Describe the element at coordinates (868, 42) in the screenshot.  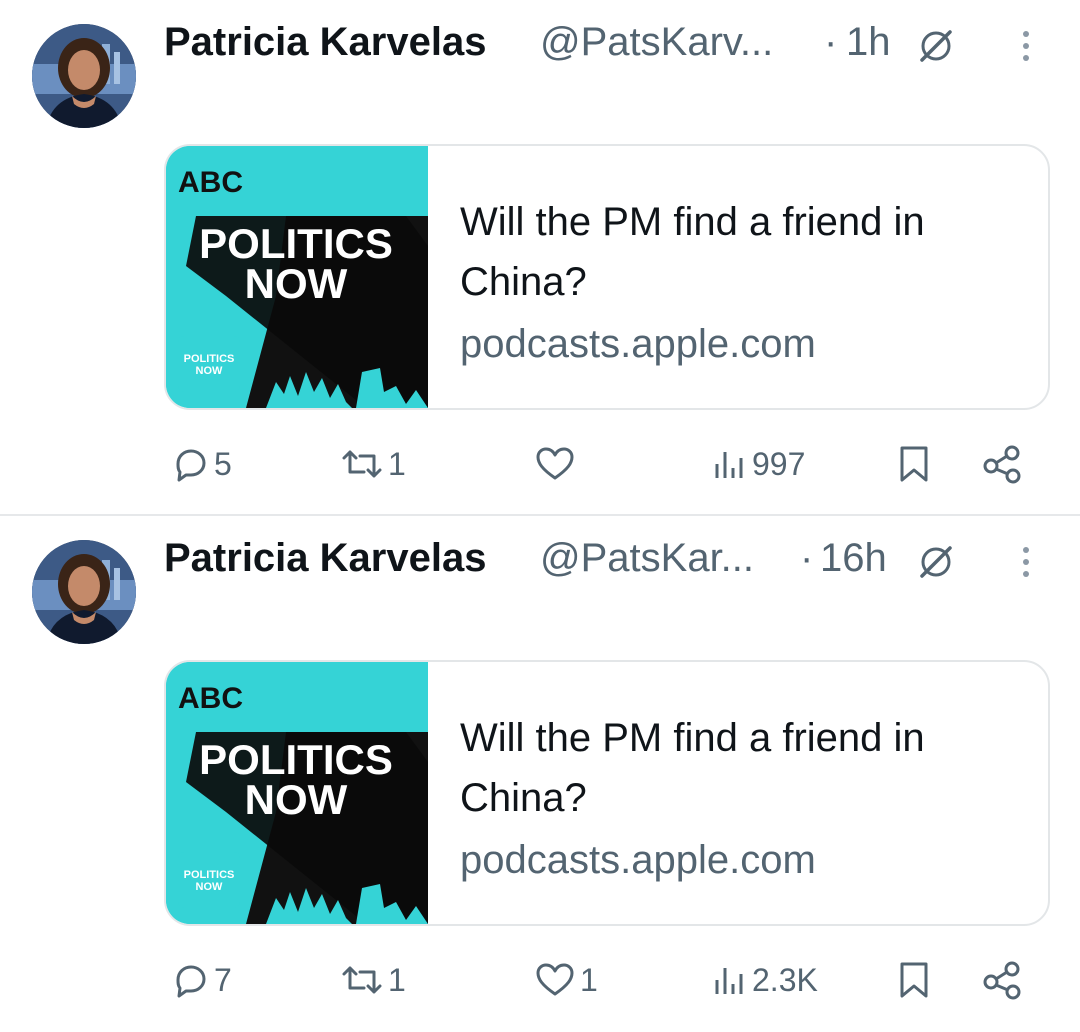
I see `timestamp: 1h` at that location.